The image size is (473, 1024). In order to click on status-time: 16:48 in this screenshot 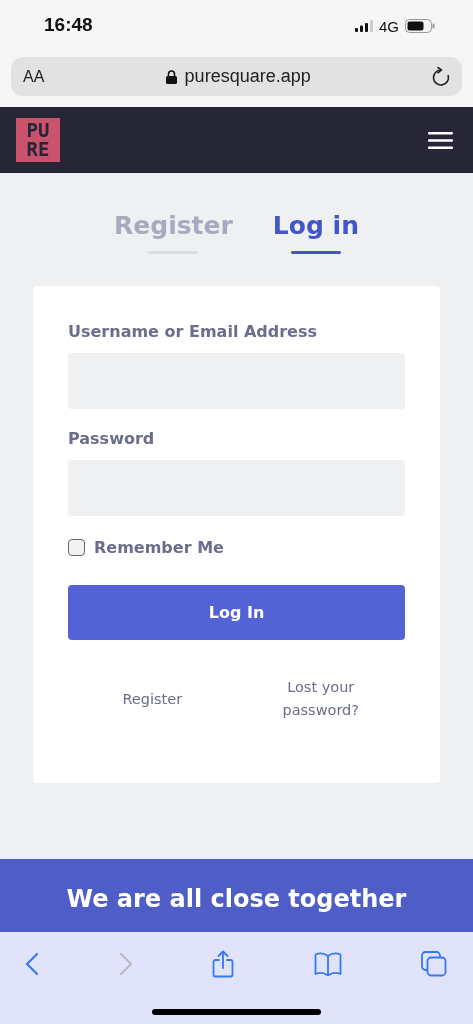, I will do `click(68, 25)`.